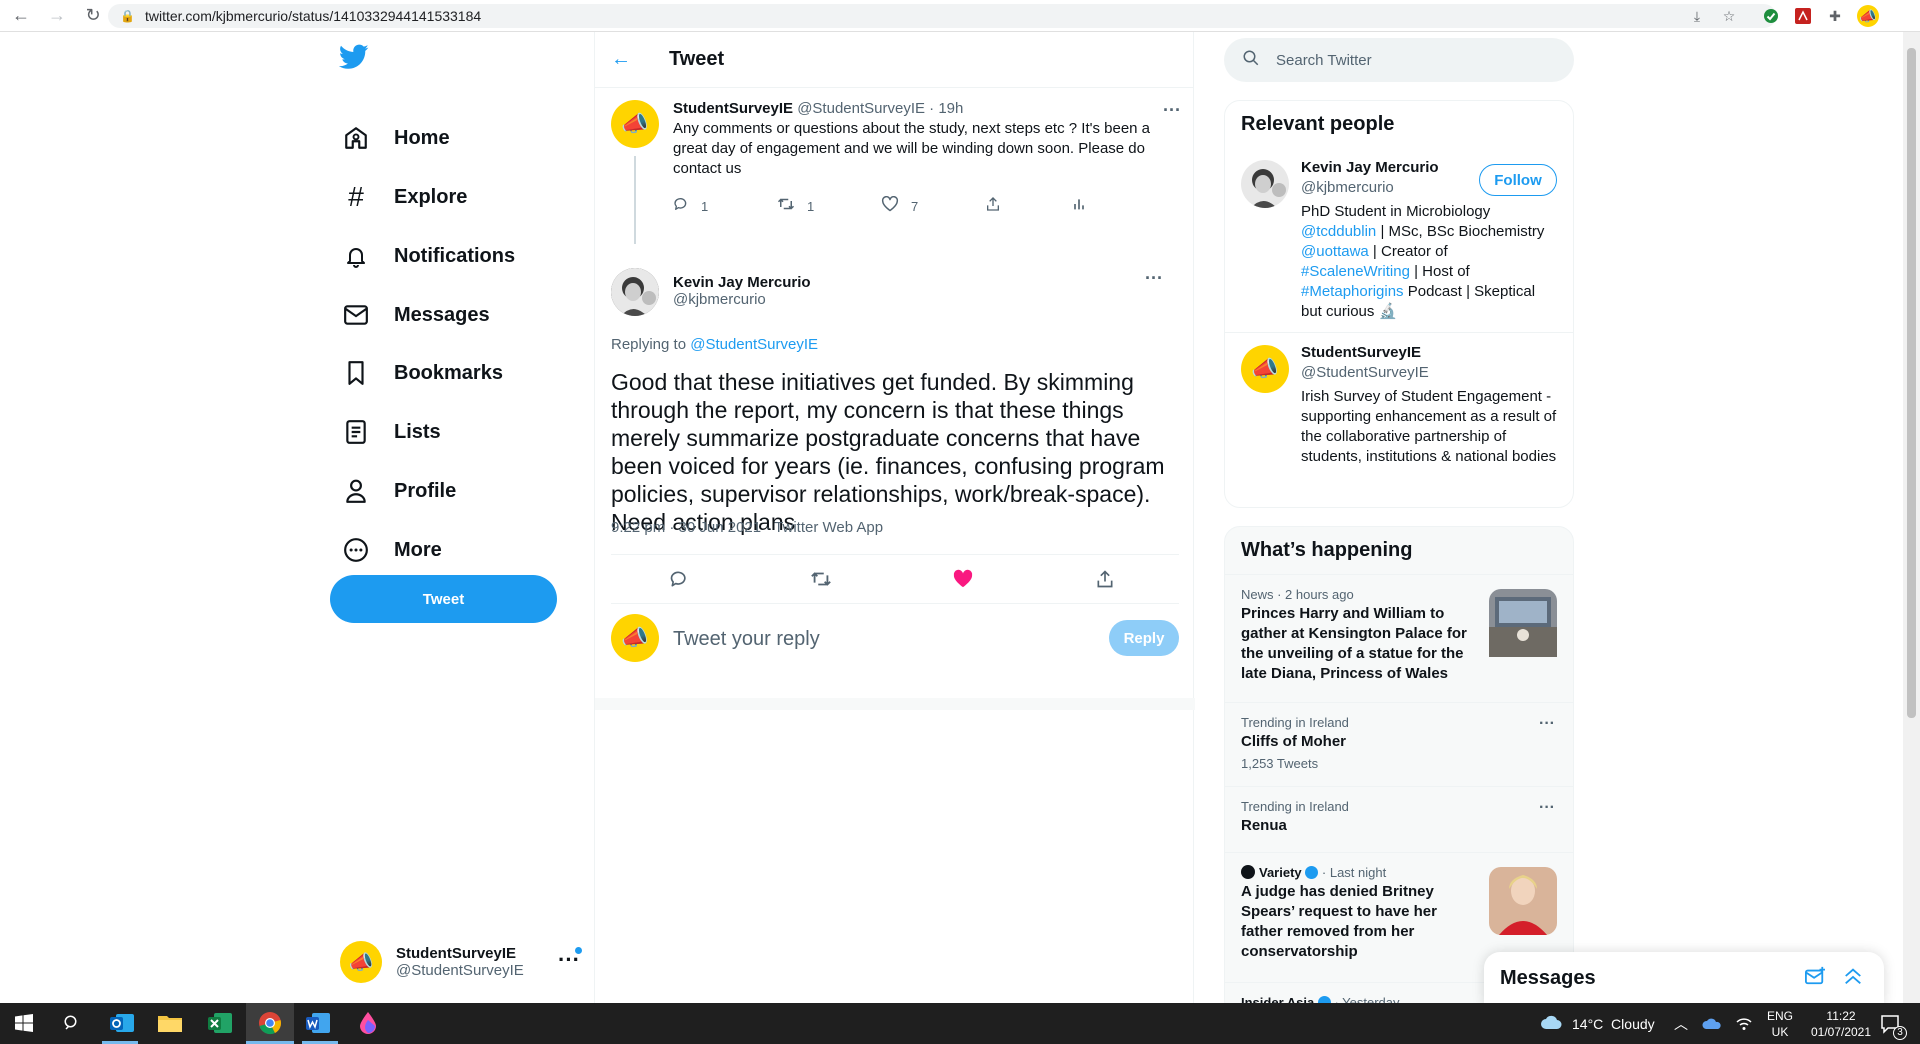  Describe the element at coordinates (747, 527) in the screenshot. I see `tweet-meta: 9:22 pm · 30 Jun 2021 · Twitter Web App` at that location.